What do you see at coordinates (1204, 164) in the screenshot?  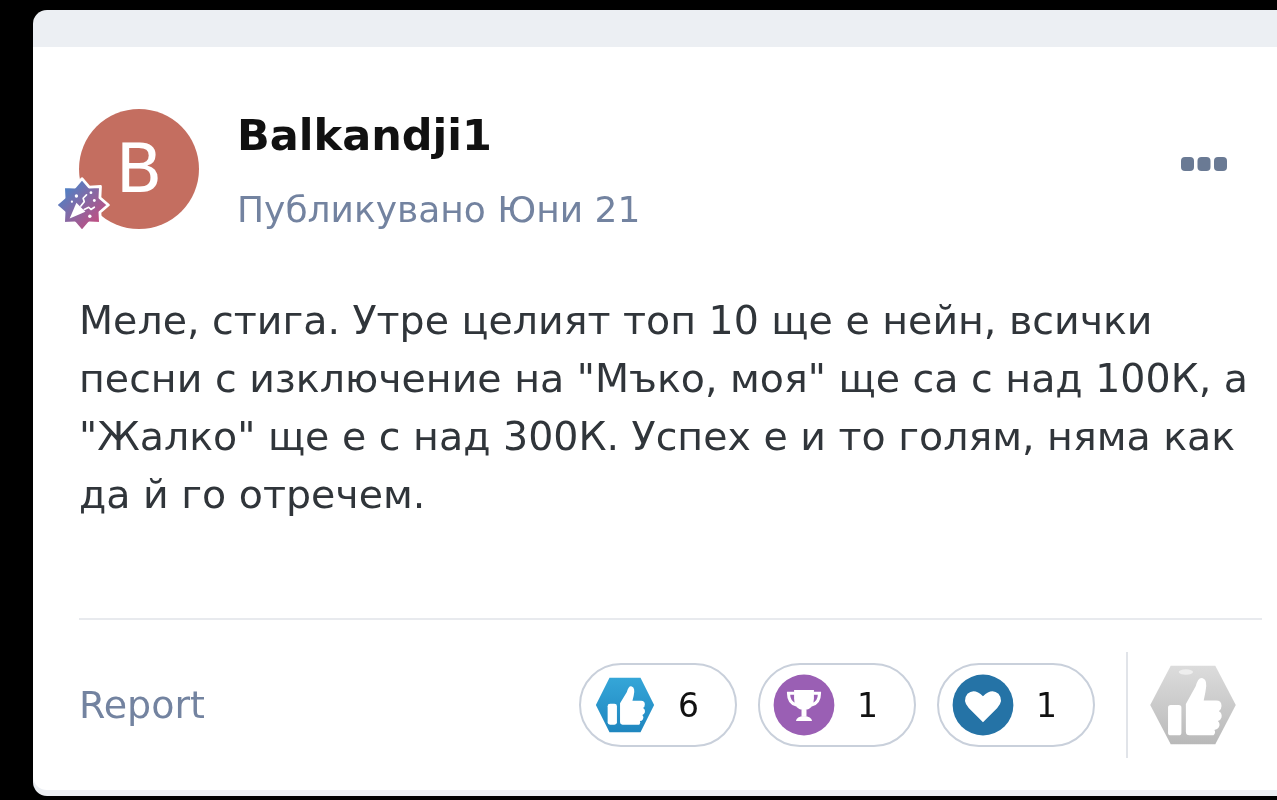 I see `more-options-icon` at bounding box center [1204, 164].